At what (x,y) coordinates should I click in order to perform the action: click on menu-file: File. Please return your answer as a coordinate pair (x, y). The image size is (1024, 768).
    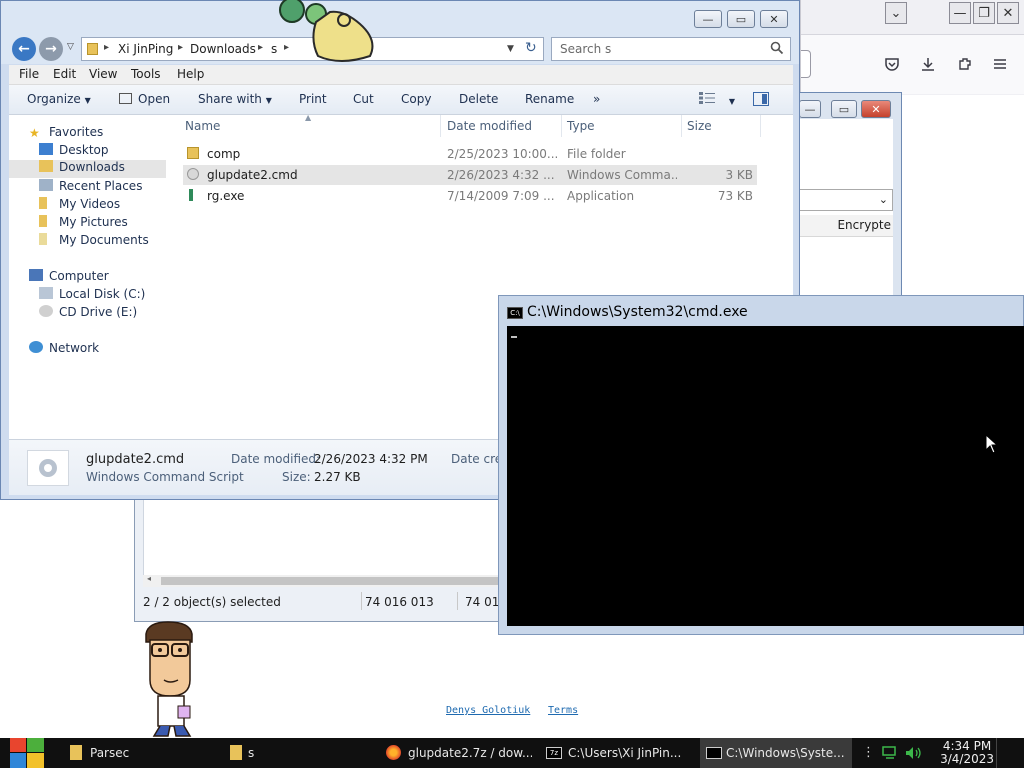
    Looking at the image, I should click on (29, 74).